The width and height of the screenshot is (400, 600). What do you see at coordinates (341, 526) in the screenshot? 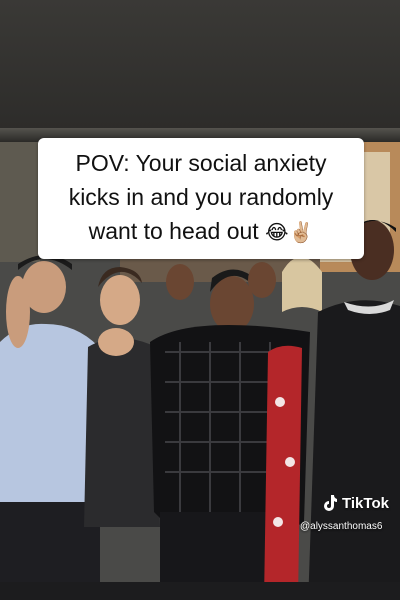
I see `tiktok-handle: @alyssanthomas6` at bounding box center [341, 526].